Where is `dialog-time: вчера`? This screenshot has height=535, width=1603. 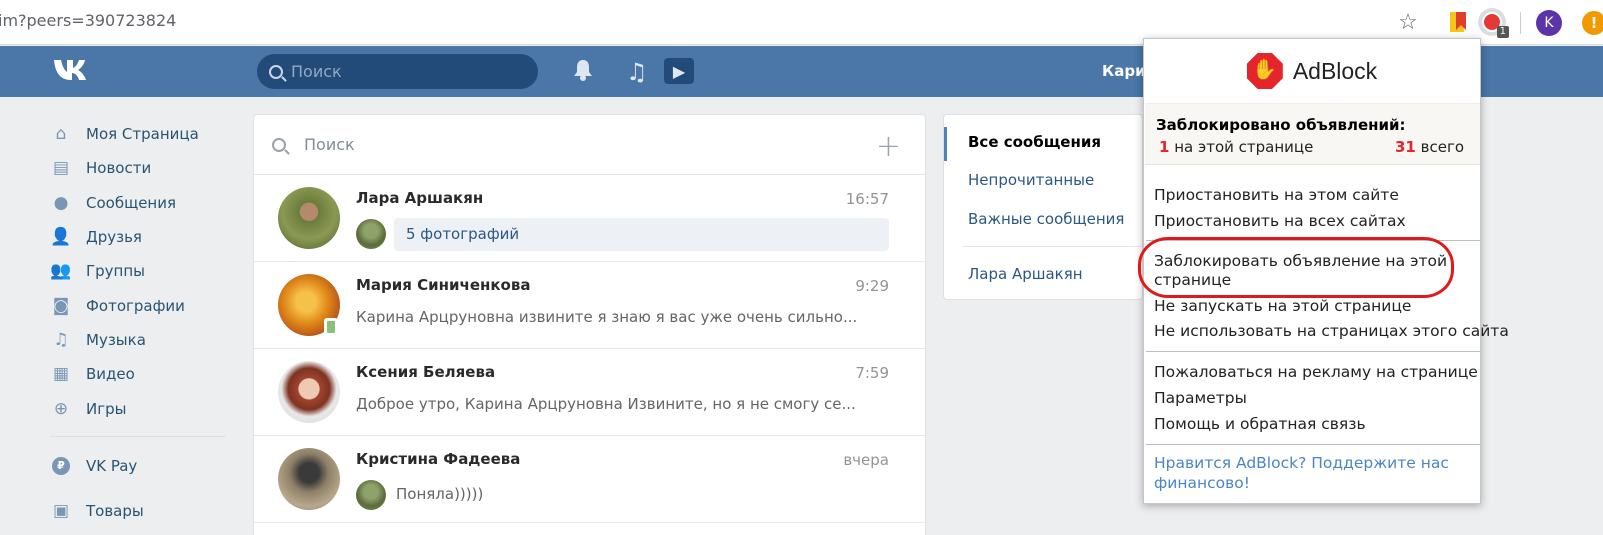 dialog-time: вчера is located at coordinates (866, 460).